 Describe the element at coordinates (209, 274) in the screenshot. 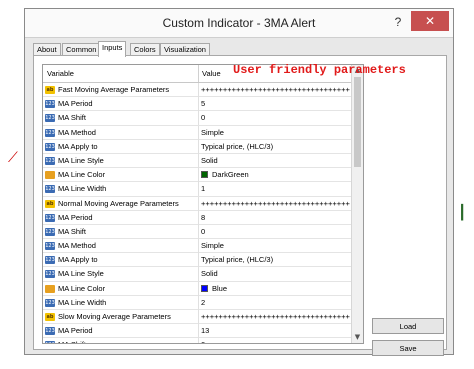

I see `value-text: Solid` at that location.